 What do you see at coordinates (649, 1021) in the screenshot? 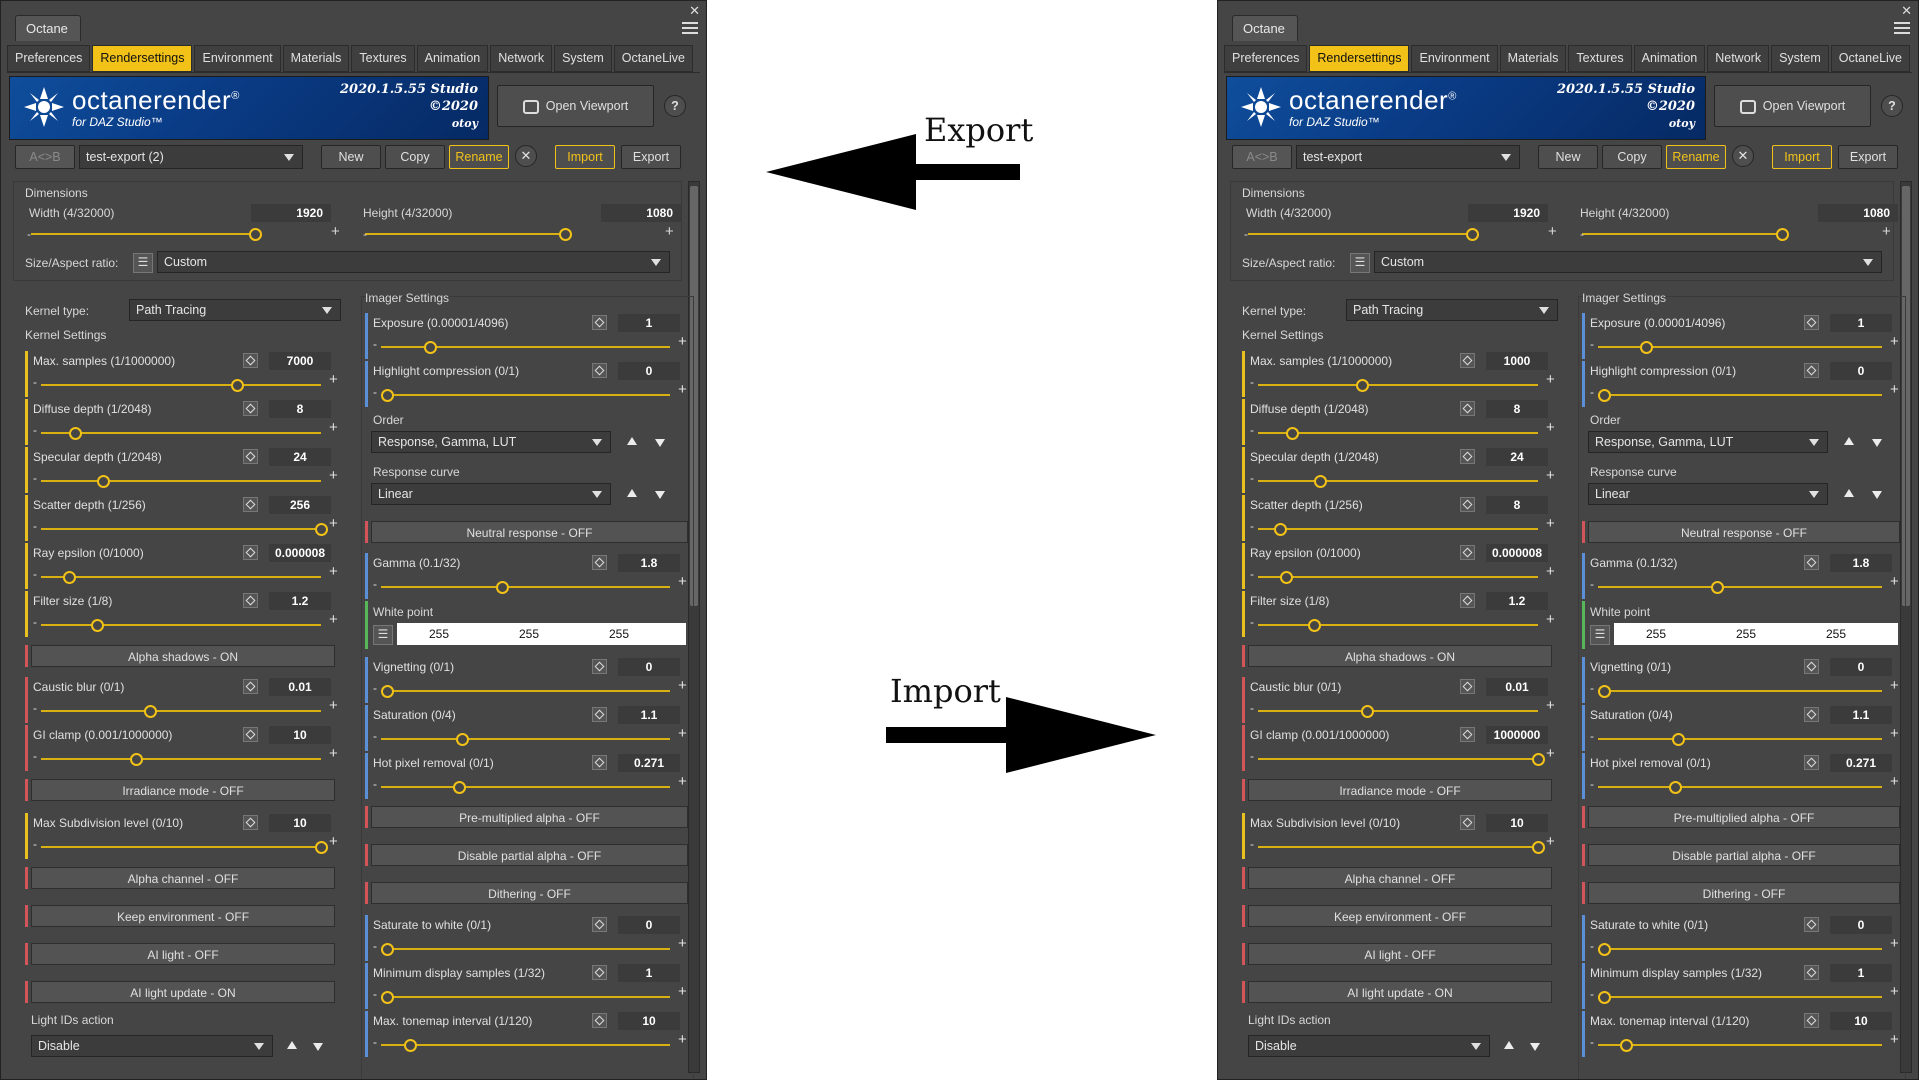
I see `param-value: 10` at bounding box center [649, 1021].